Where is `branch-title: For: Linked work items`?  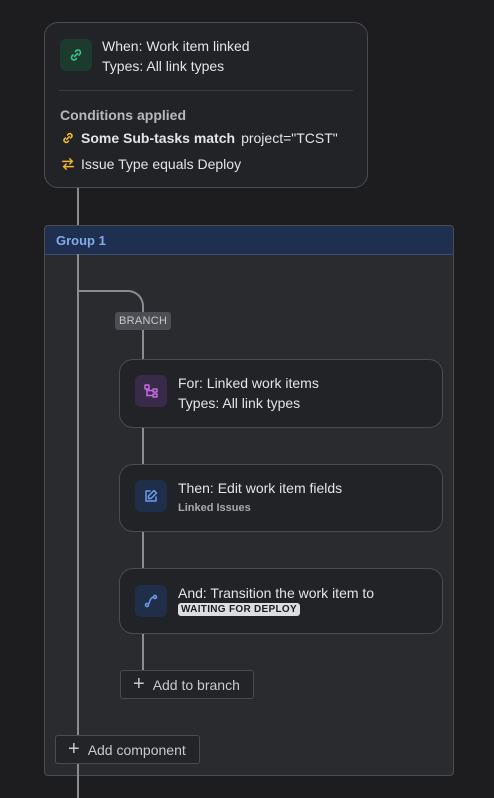
branch-title: For: Linked work items is located at coordinates (248, 383).